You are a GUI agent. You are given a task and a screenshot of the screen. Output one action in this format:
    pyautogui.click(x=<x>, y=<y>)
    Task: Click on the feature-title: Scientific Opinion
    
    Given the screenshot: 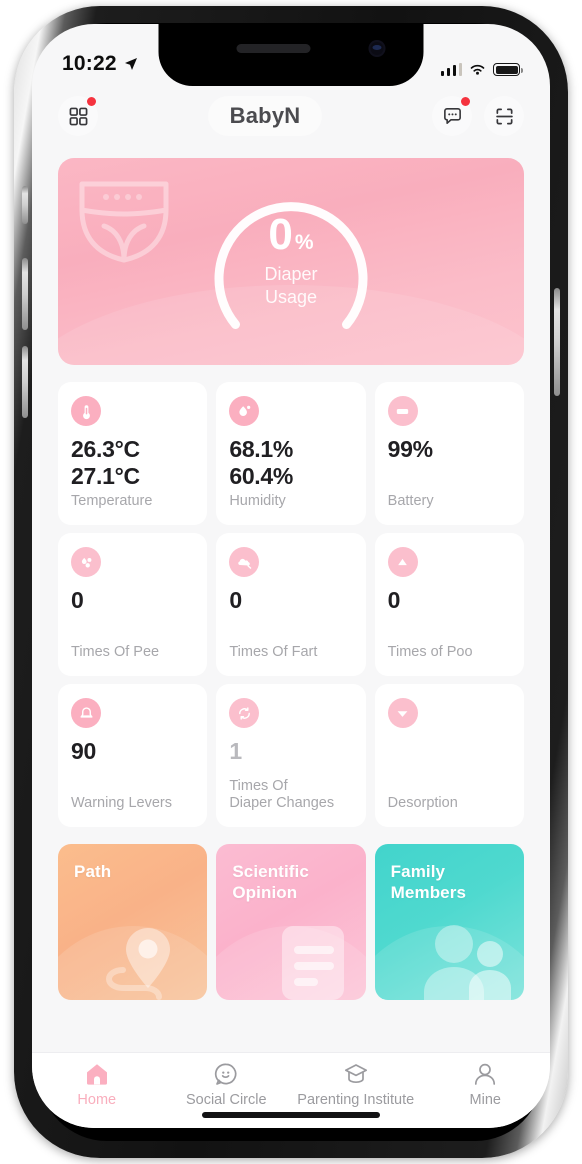 What is the action you would take?
    pyautogui.click(x=298, y=882)
    